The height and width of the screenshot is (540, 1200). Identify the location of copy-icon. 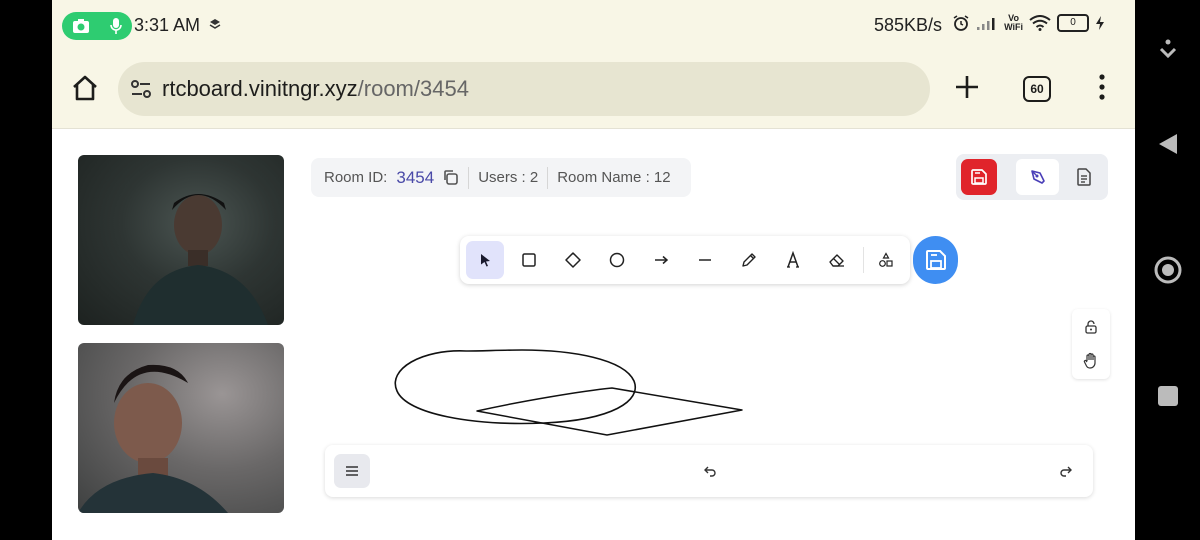
(450, 177).